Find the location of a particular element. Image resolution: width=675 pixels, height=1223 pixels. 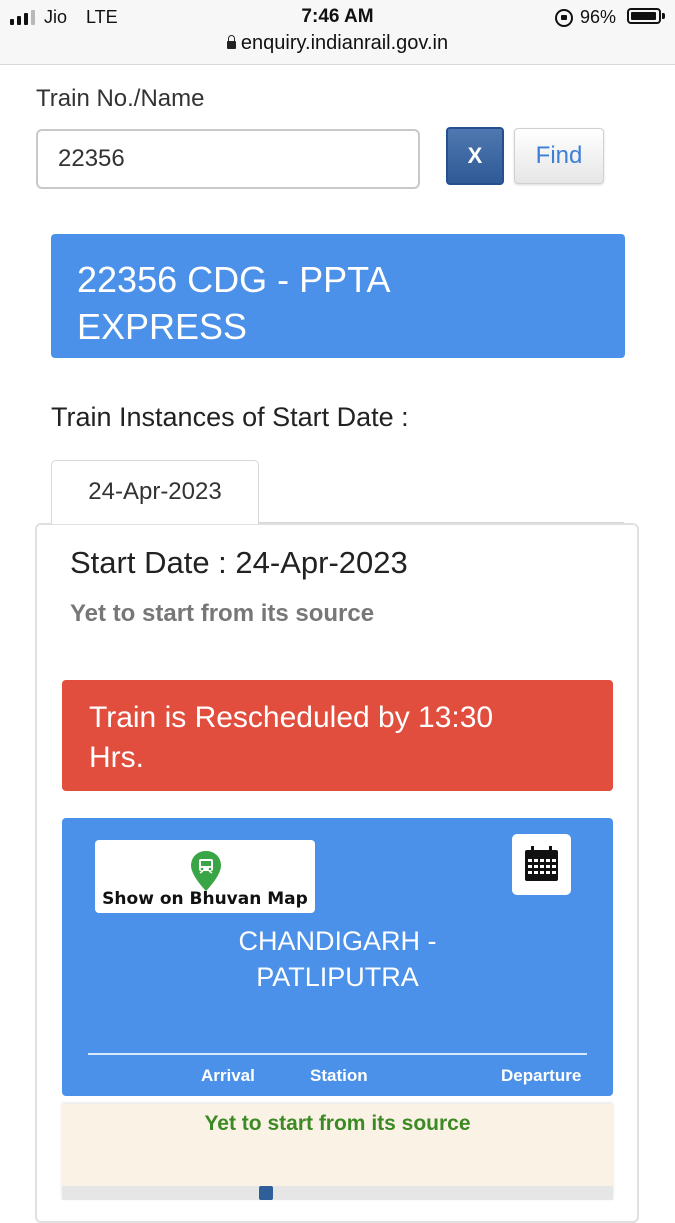

clear-button: X is located at coordinates (475, 156).